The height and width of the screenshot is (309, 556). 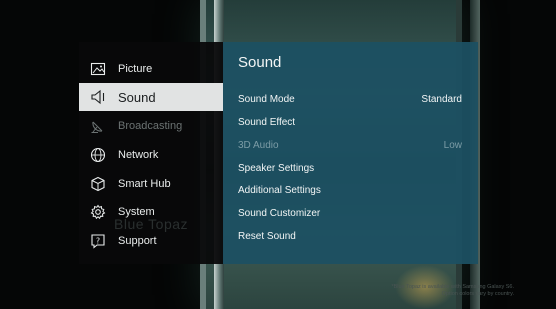 I want to click on setting-reset-sound: Reset Sound, so click(x=350, y=236).